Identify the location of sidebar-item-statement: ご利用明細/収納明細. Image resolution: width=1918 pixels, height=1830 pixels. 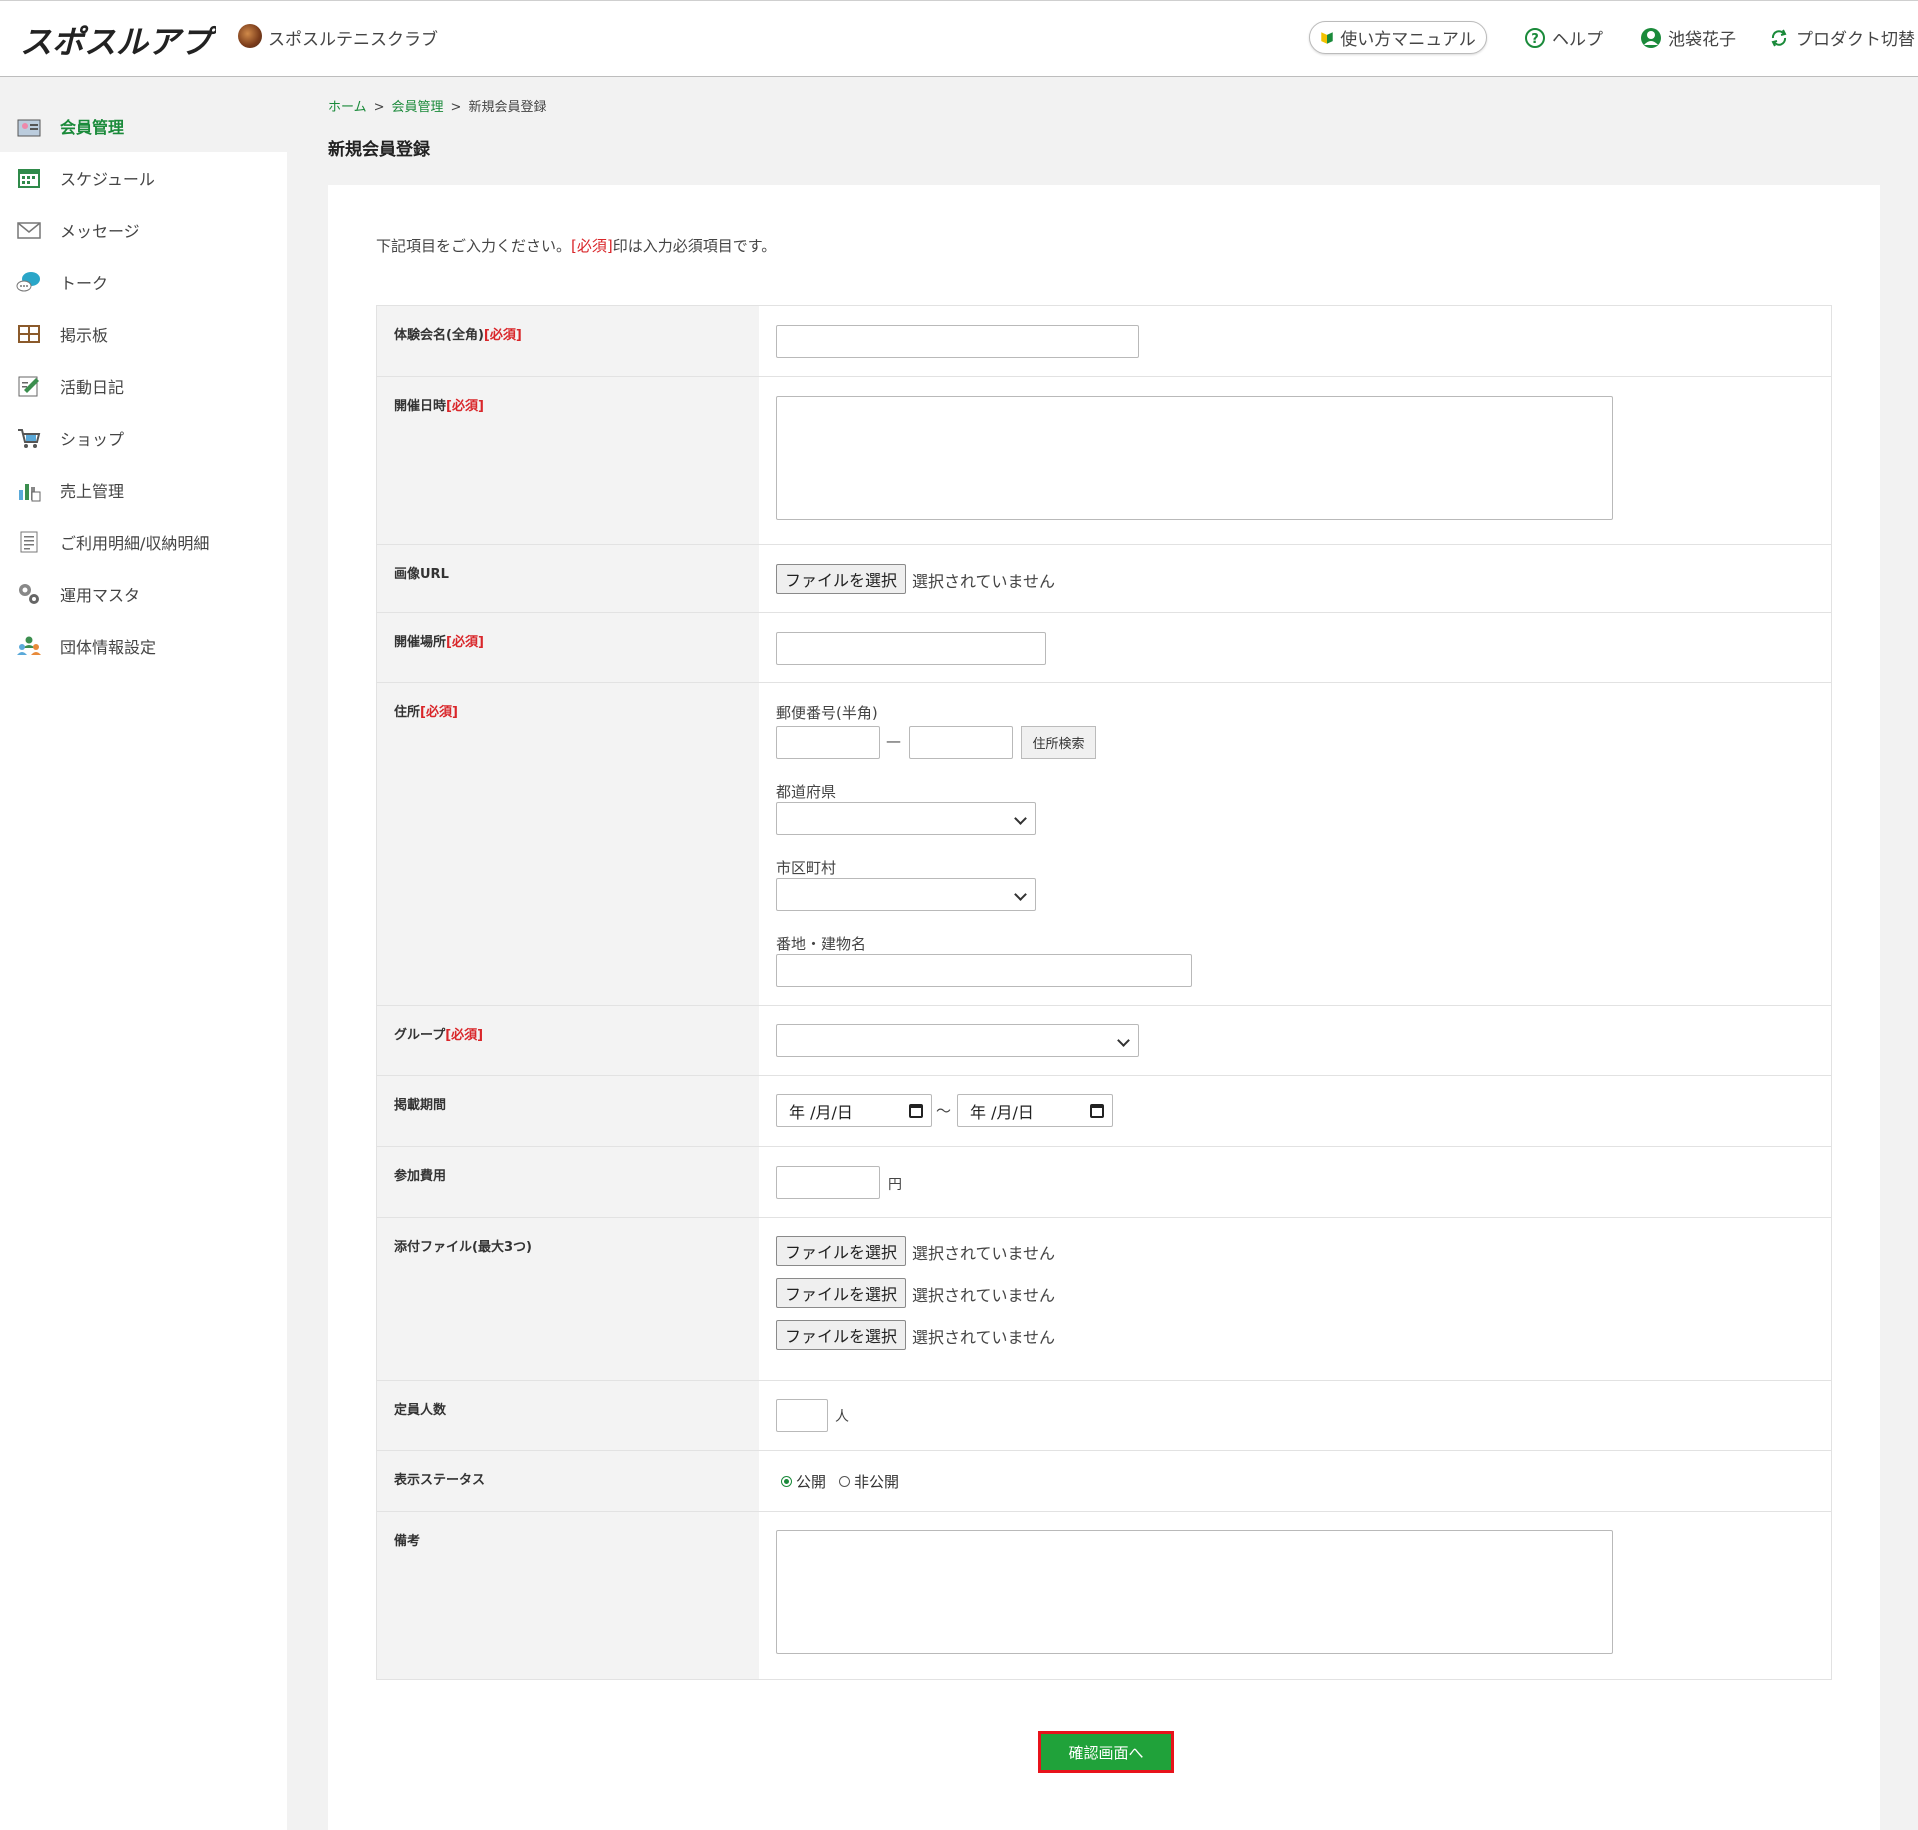
(143, 542).